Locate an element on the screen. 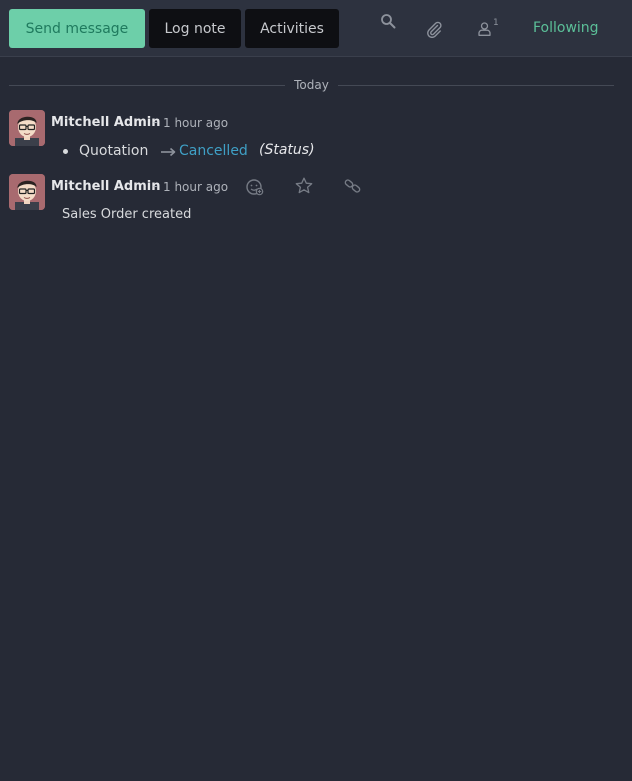  link-icon is located at coordinates (353, 186).